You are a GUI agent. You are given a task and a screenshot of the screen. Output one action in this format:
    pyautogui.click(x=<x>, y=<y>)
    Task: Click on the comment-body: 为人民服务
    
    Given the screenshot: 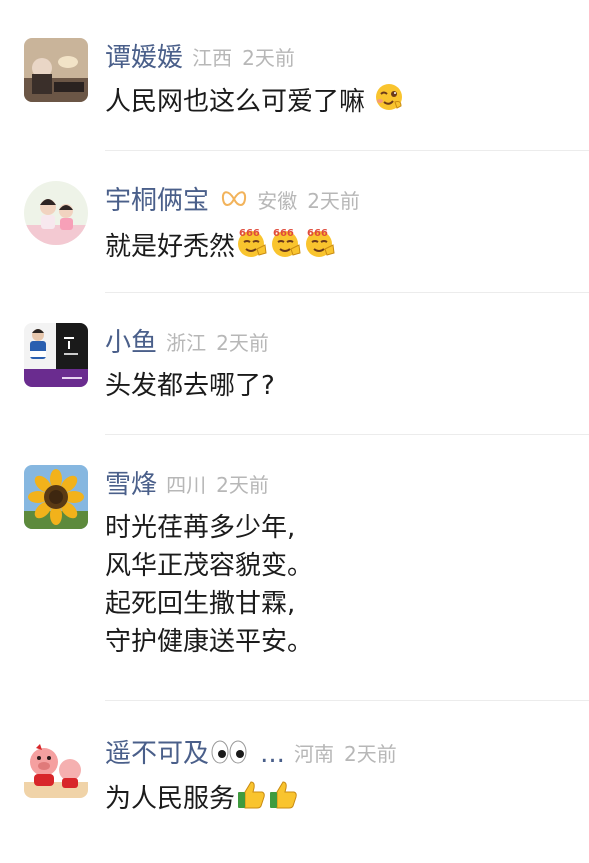 What is the action you would take?
    pyautogui.click(x=202, y=799)
    